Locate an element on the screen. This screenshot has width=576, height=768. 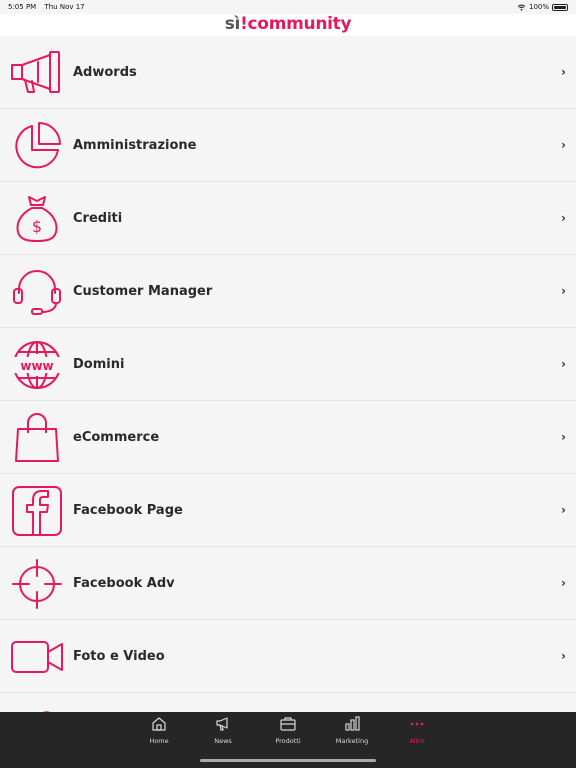
menu-item-label: eCommerce is located at coordinates (116, 437).